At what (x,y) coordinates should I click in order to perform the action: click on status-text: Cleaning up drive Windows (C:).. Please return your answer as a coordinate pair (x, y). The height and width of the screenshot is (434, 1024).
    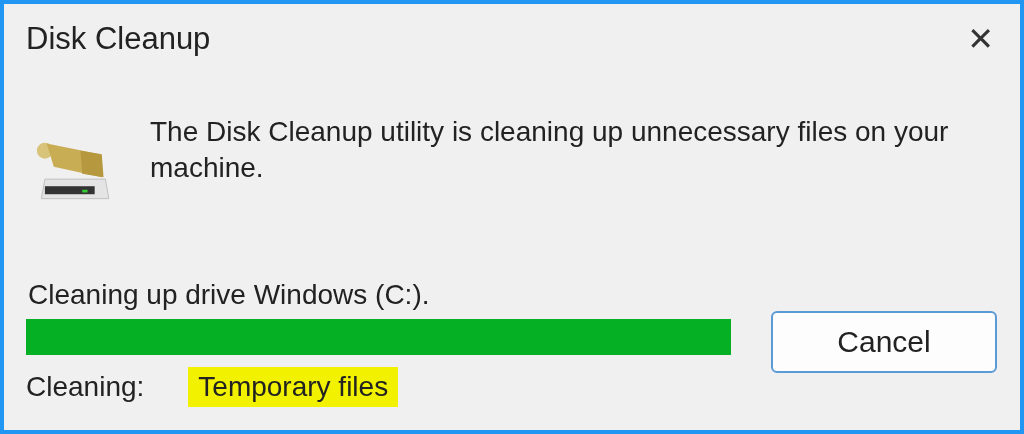
    Looking at the image, I should click on (229, 295).